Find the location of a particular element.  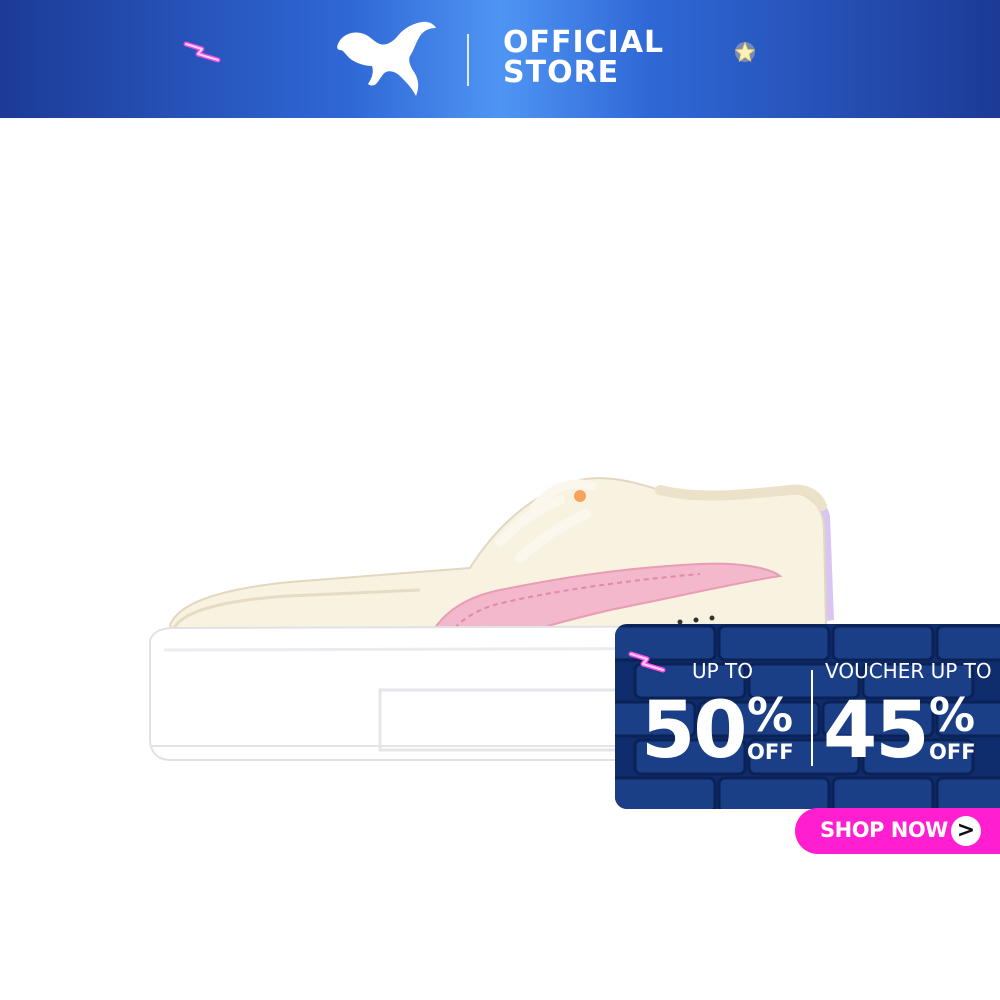

left-offer-prefix: UP TO is located at coordinates (723, 671).